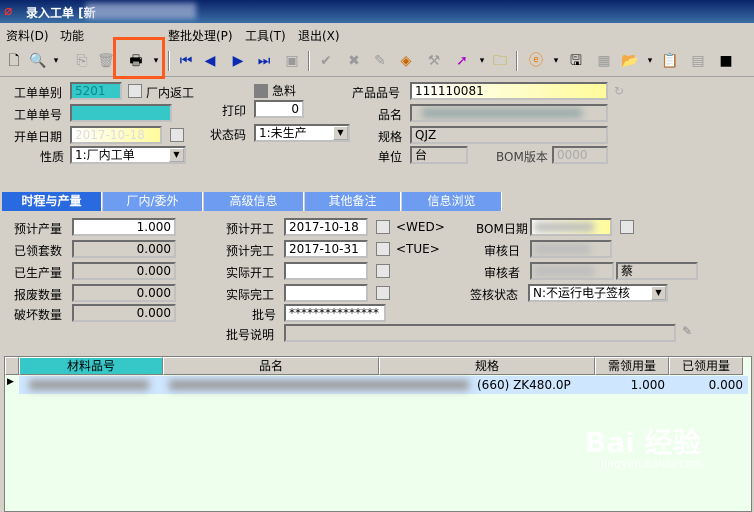 Image resolution: width=754 pixels, height=512 pixels. I want to click on menu-tools: 工具(T), so click(265, 35).